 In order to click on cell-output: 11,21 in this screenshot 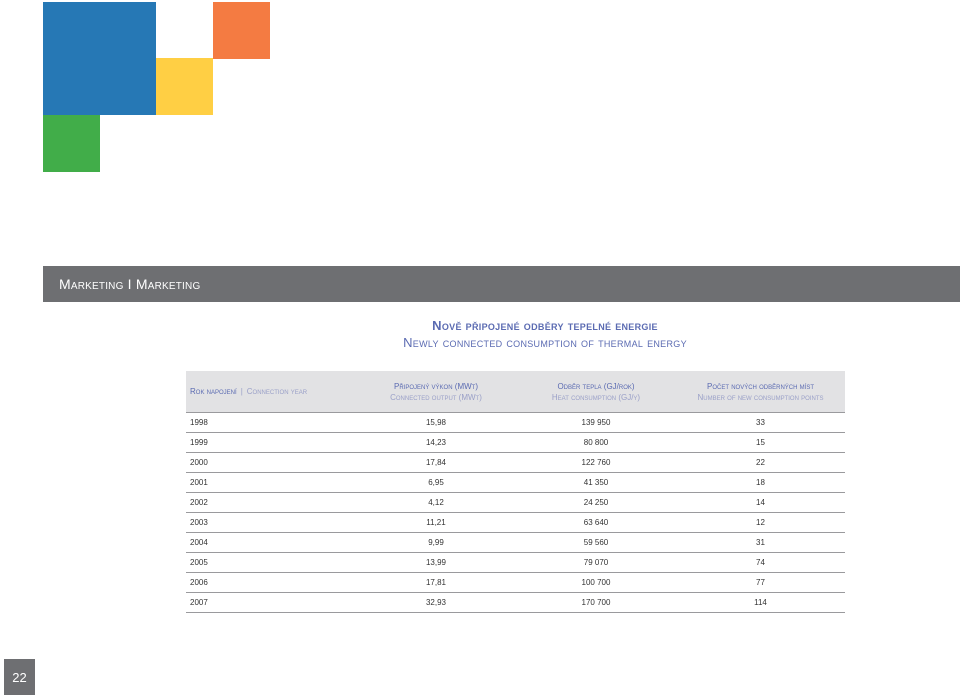, I will do `click(436, 522)`.